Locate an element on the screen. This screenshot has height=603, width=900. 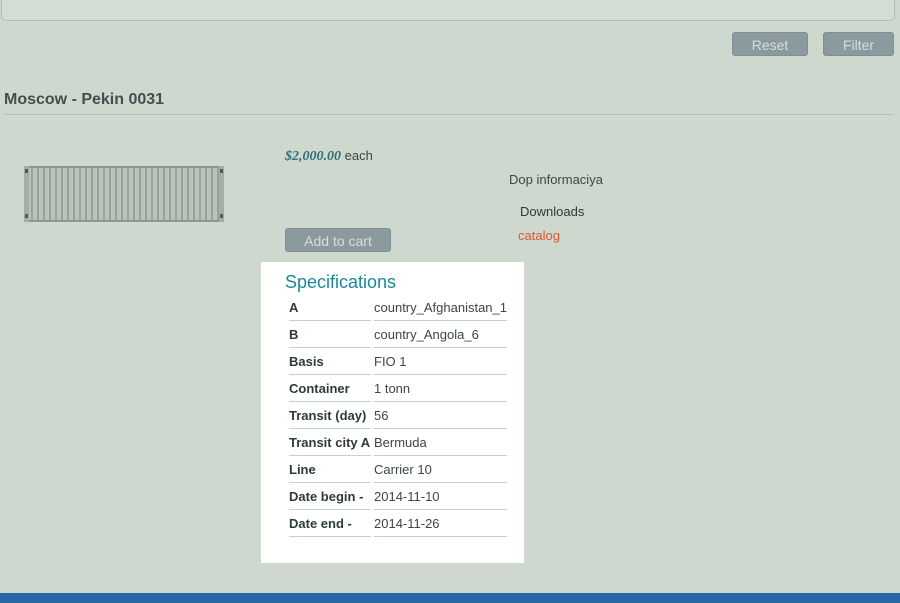
spec-name: Container is located at coordinates (330, 388).